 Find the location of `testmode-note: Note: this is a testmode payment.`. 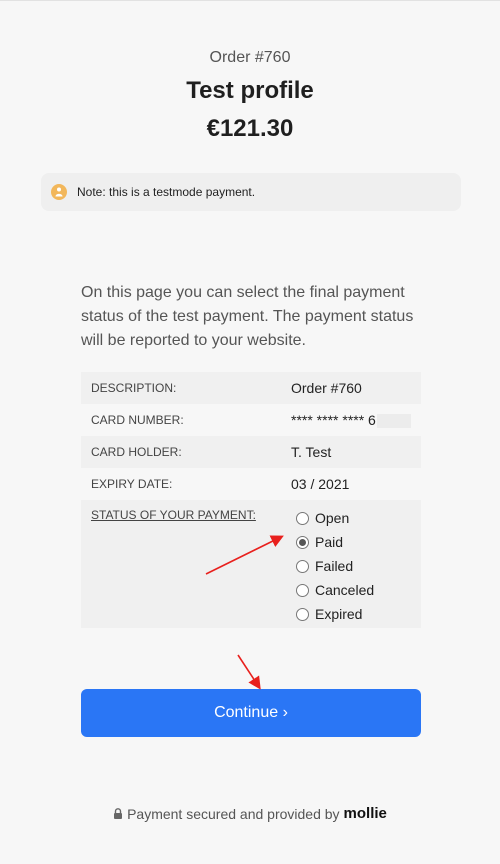

testmode-note: Note: this is a testmode payment. is located at coordinates (251, 192).